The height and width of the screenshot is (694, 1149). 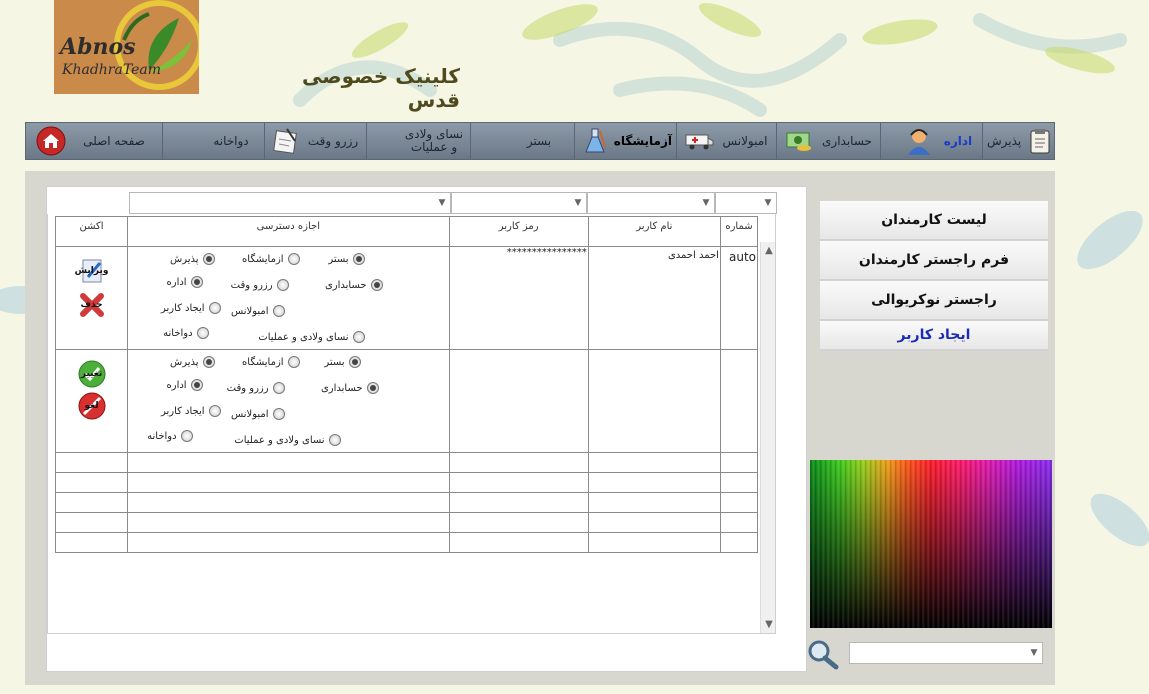 What do you see at coordinates (651, 203) in the screenshot?
I see `filter-username-combo: ▼` at bounding box center [651, 203].